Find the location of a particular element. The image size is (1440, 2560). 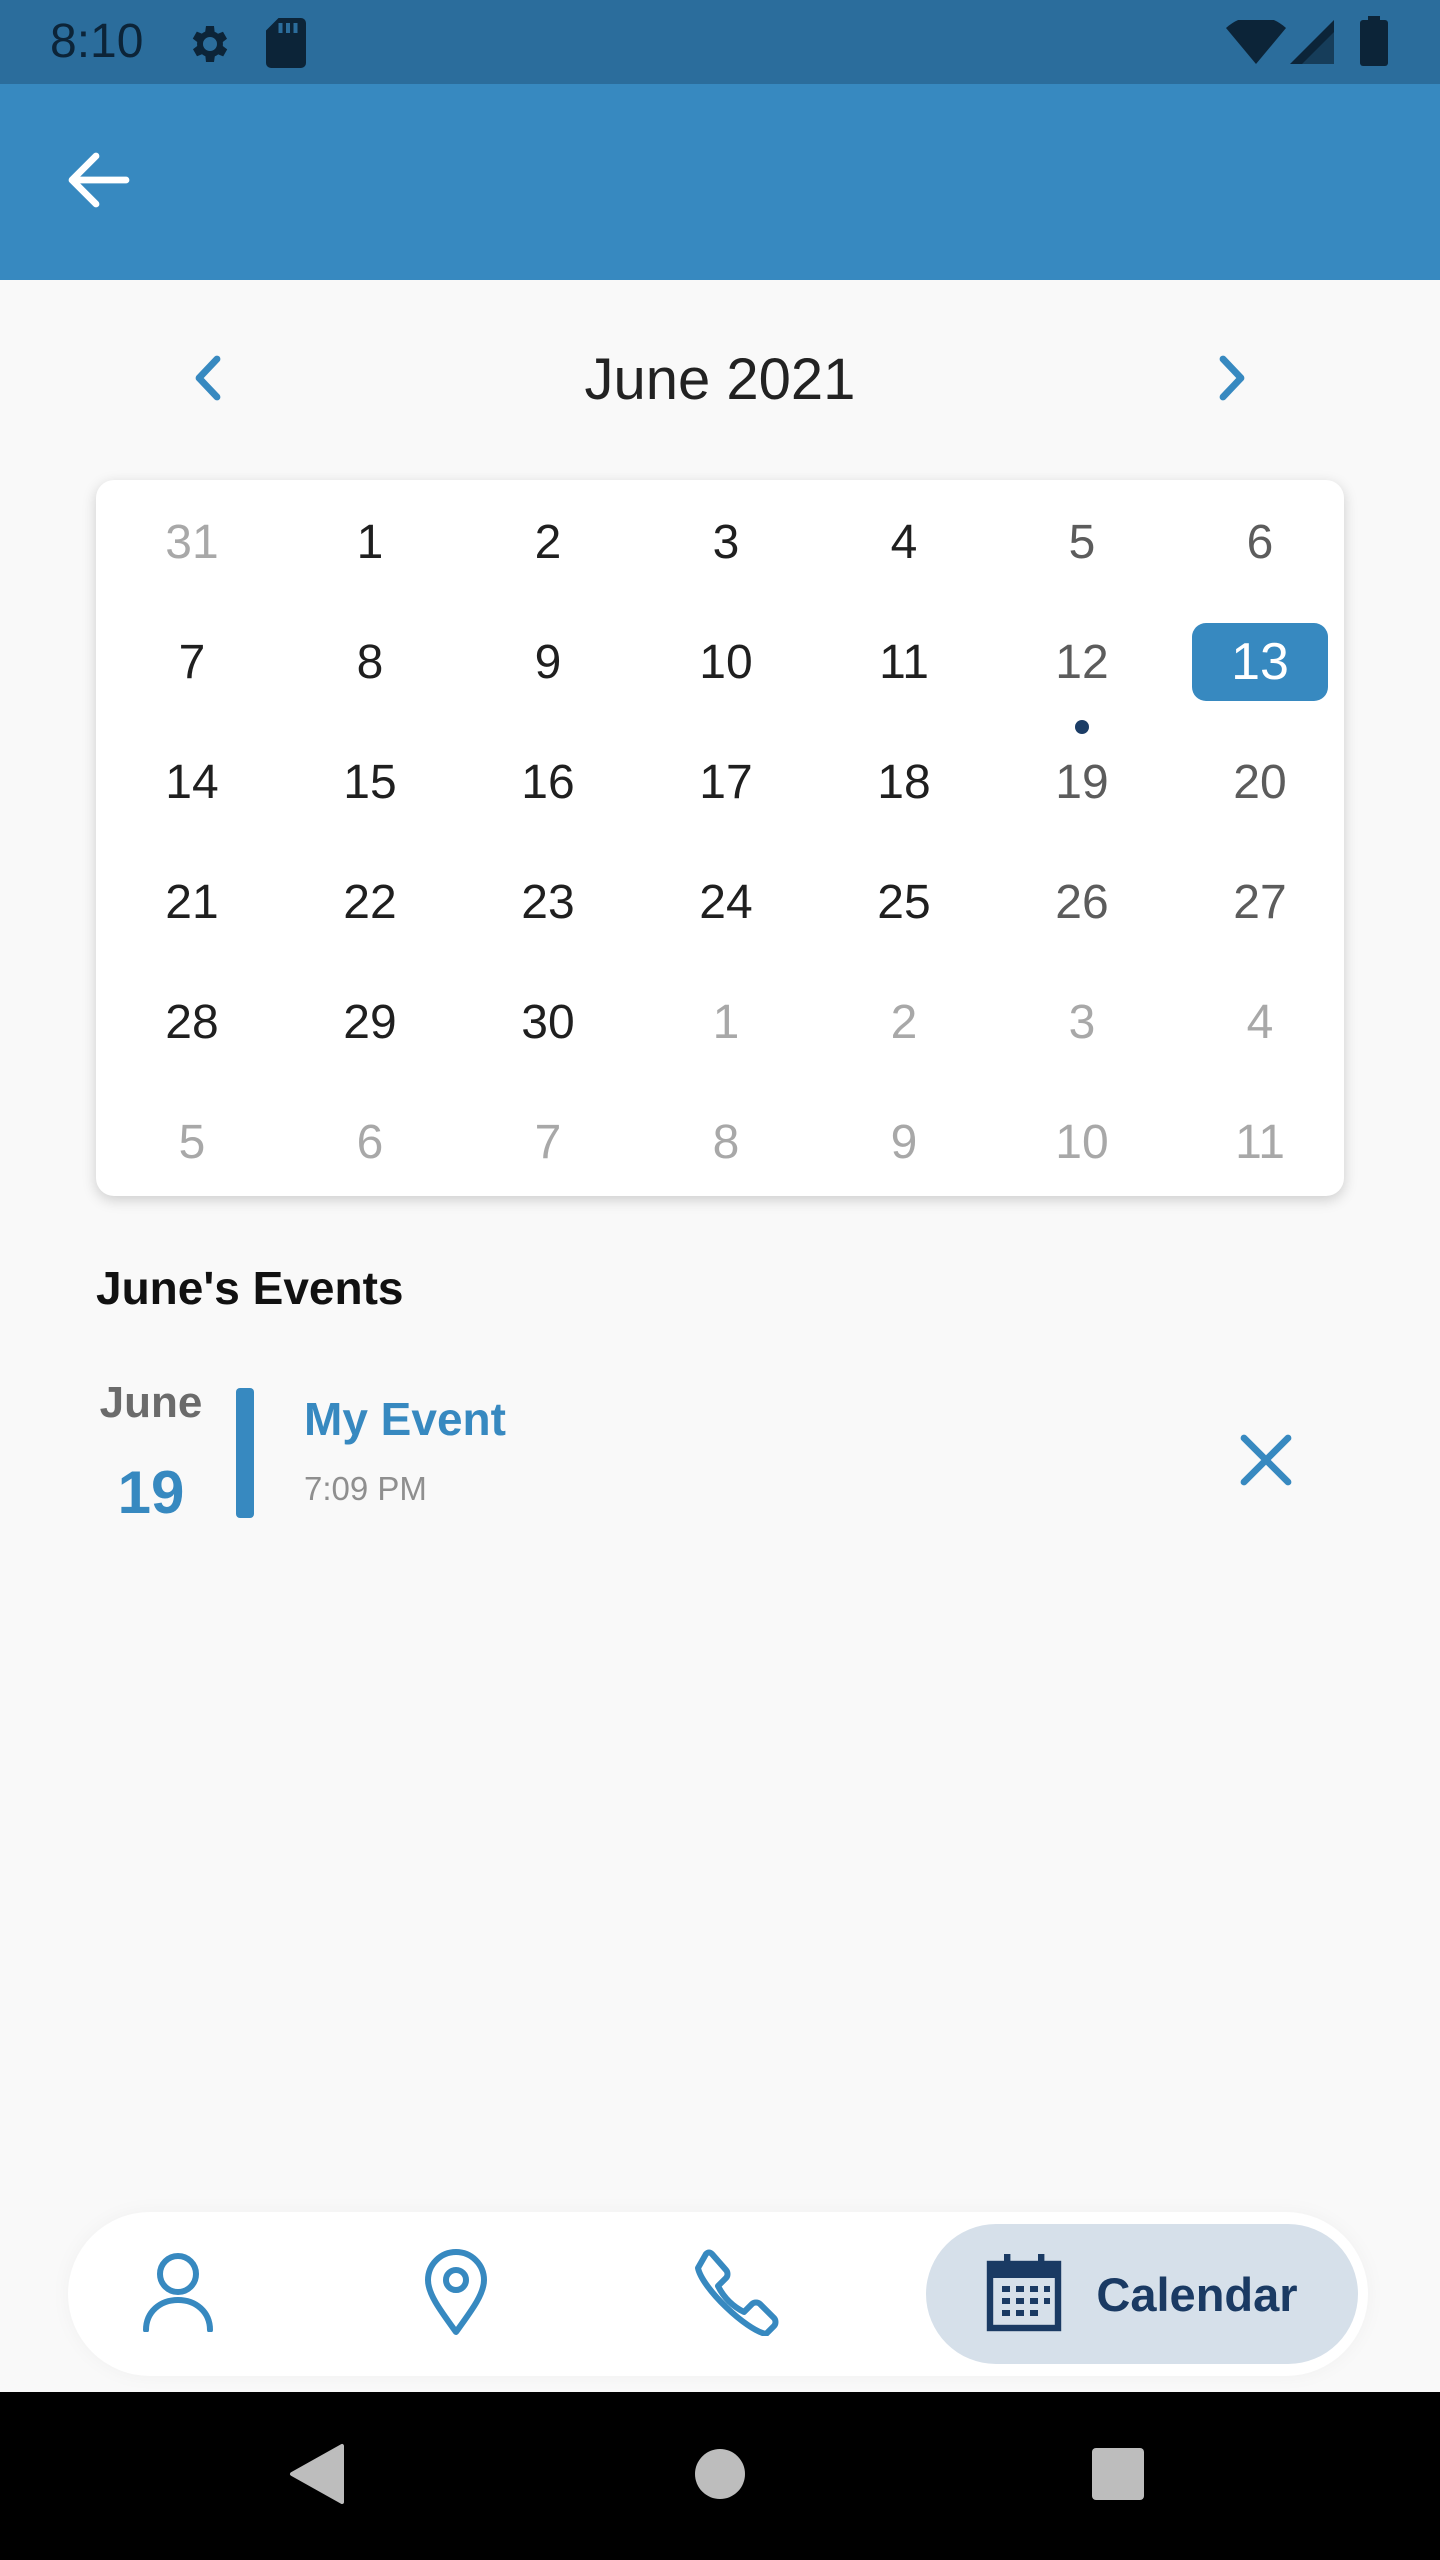

event-item: June 19 My Event 7:09 PM is located at coordinates (720, 1450).